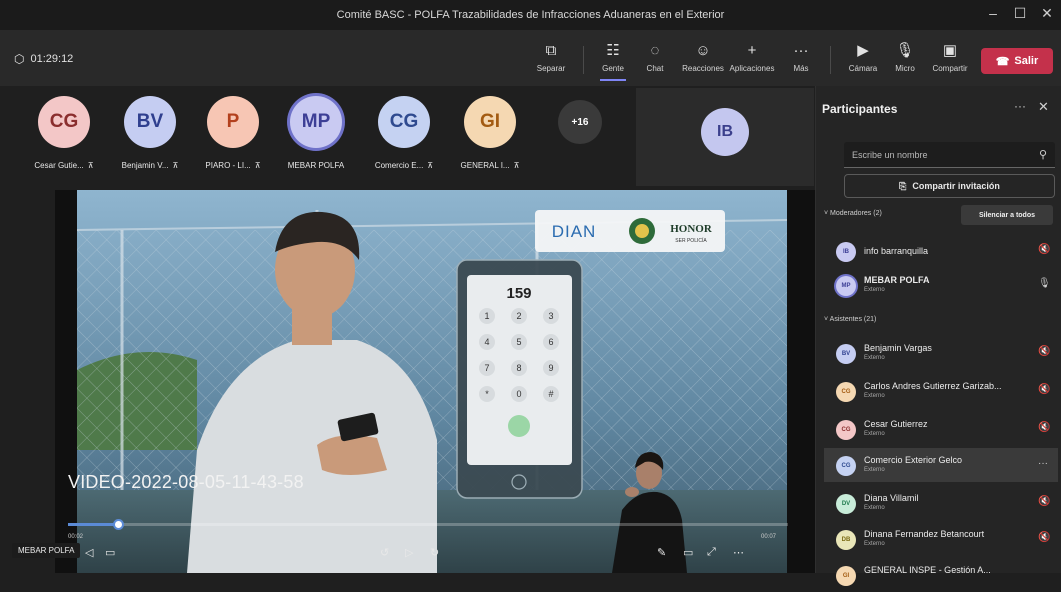 Image resolution: width=1061 pixels, height=592 pixels. Describe the element at coordinates (941, 353) in the screenshot. I see `participant-row: BV Benjamin Vargas Externo 🔇` at that location.